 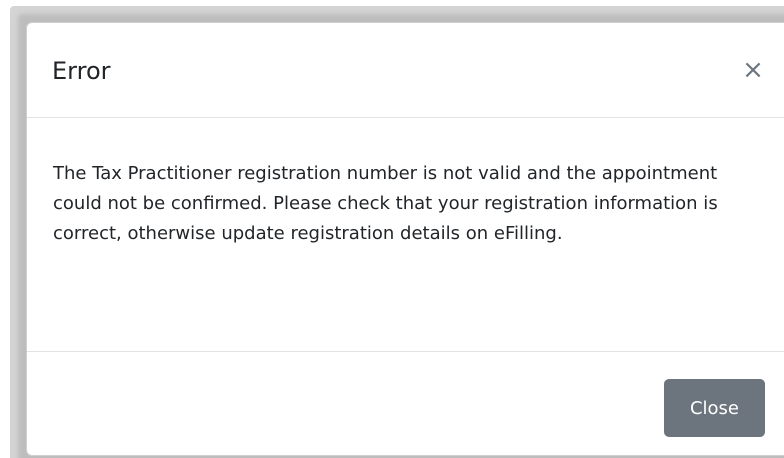 I want to click on dialog-title: Error, so click(x=81, y=71).